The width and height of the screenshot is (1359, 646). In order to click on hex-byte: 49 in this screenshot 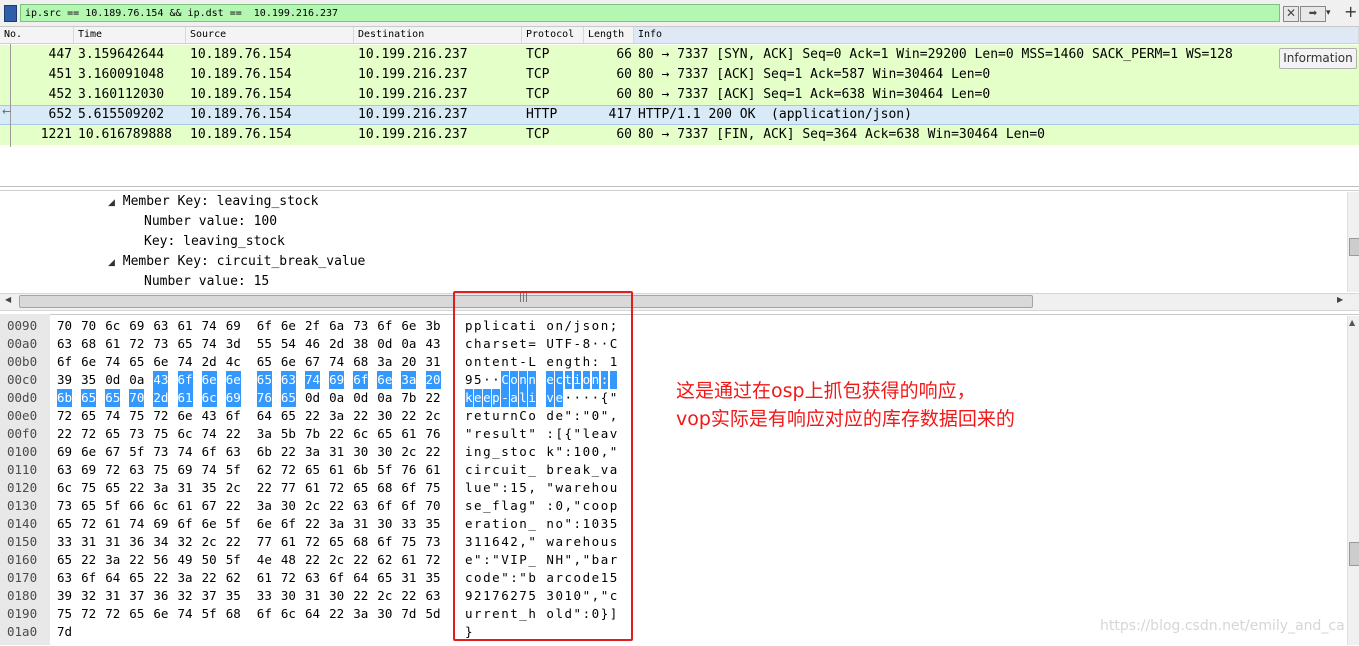, I will do `click(185, 560)`.